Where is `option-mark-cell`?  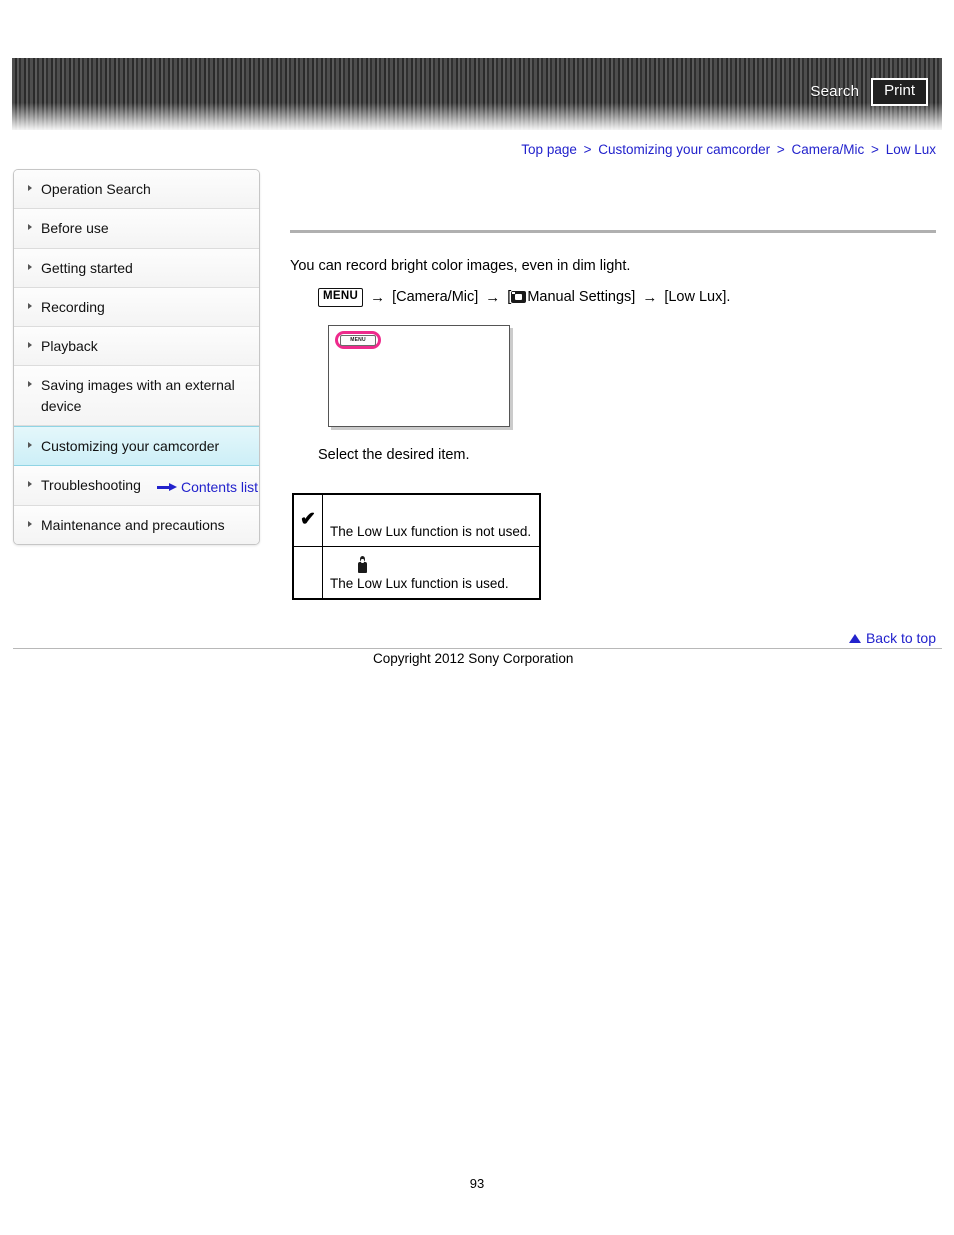 option-mark-cell is located at coordinates (307, 572).